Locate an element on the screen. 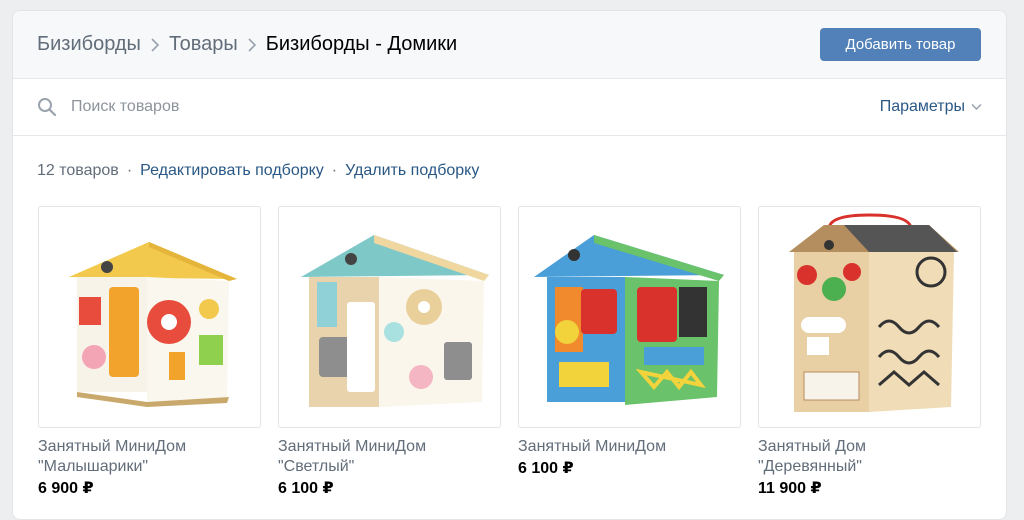  product-card: Занятный МиниДом 6 100 ₽ is located at coordinates (629, 352).